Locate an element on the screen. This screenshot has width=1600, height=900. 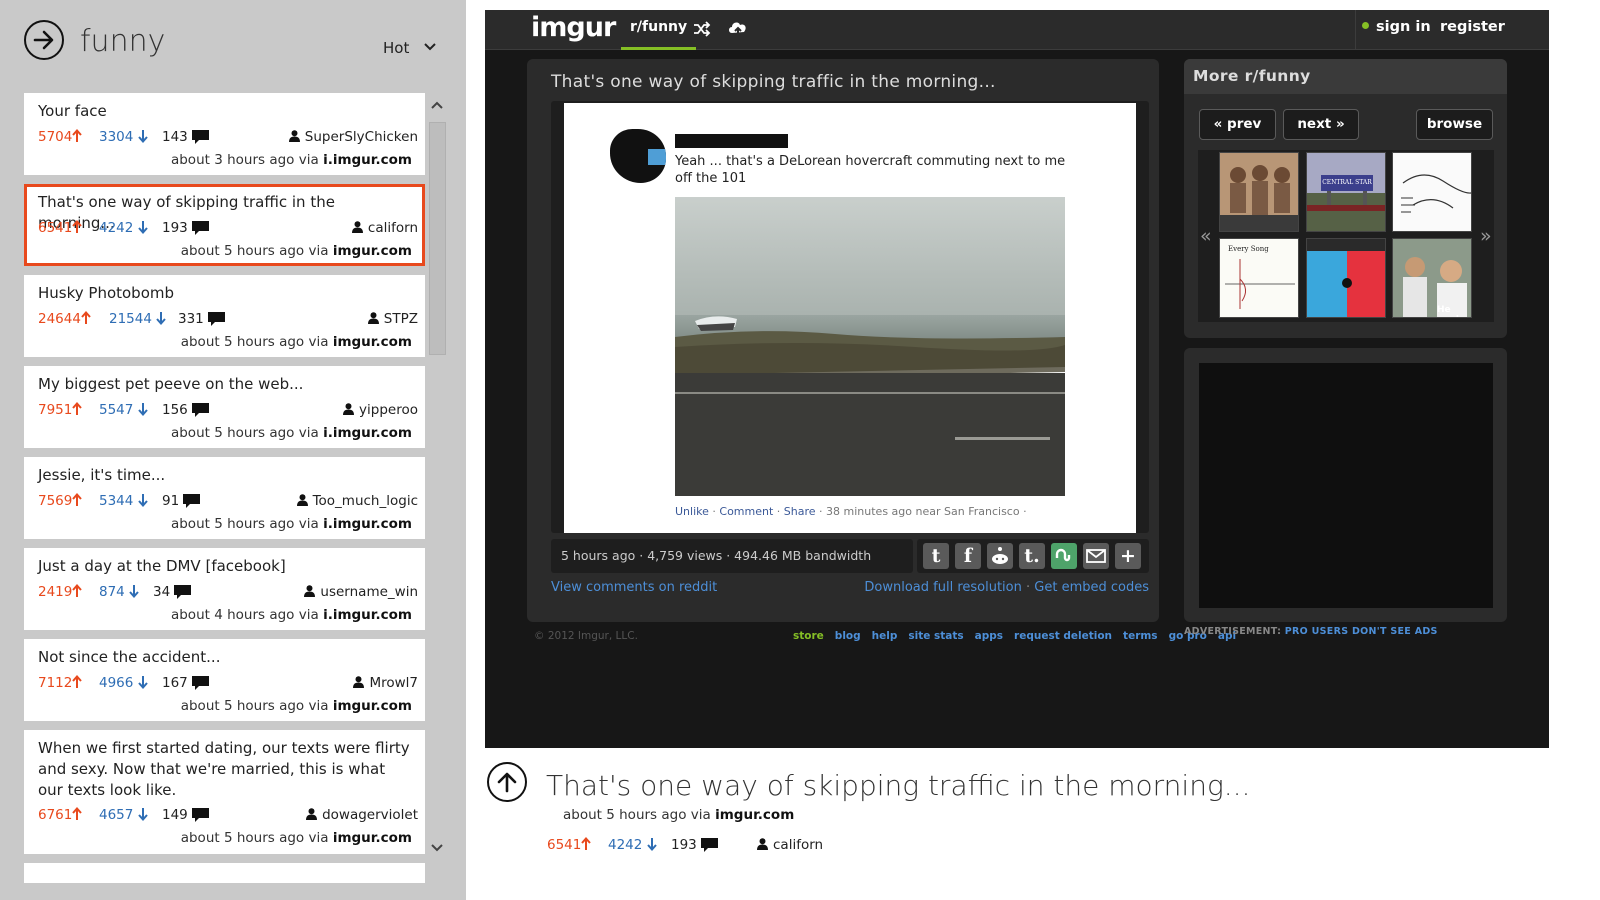
thumbnail: CENTRAL STAR is located at coordinates (1346, 192).